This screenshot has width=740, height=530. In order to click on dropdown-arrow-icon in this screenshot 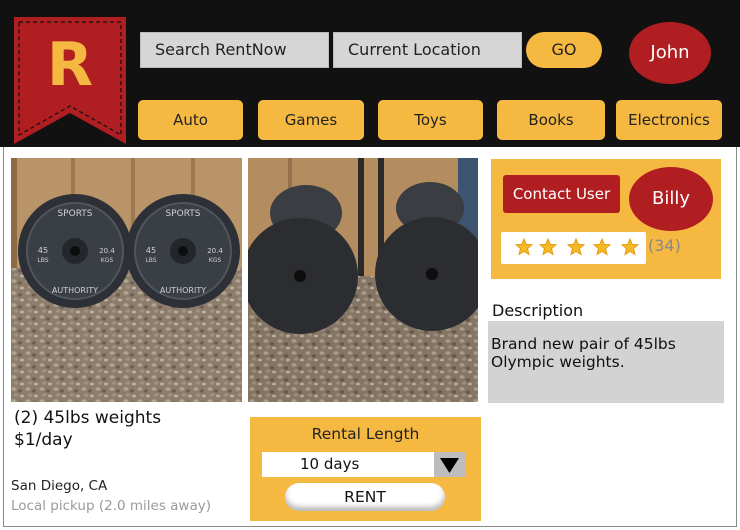, I will do `click(449, 464)`.